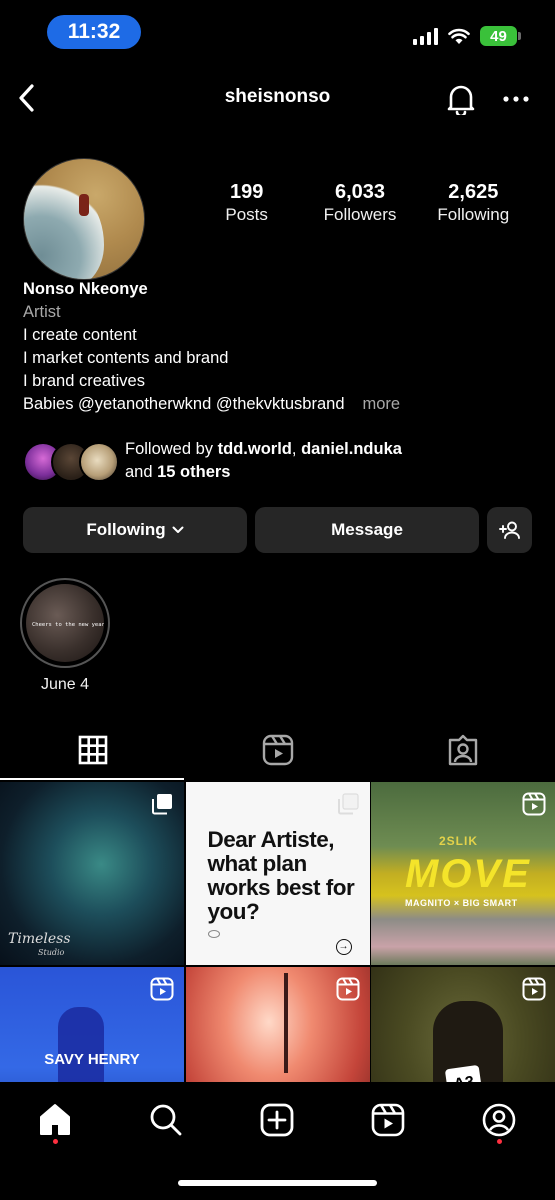  I want to click on create-icon, so click(277, 1120).